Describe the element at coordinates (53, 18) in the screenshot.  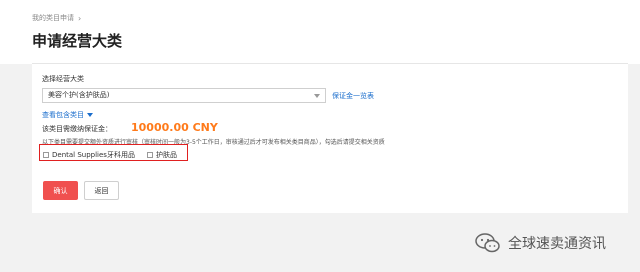
I see `breadcrumb-parent-link: 我的类目申请` at that location.